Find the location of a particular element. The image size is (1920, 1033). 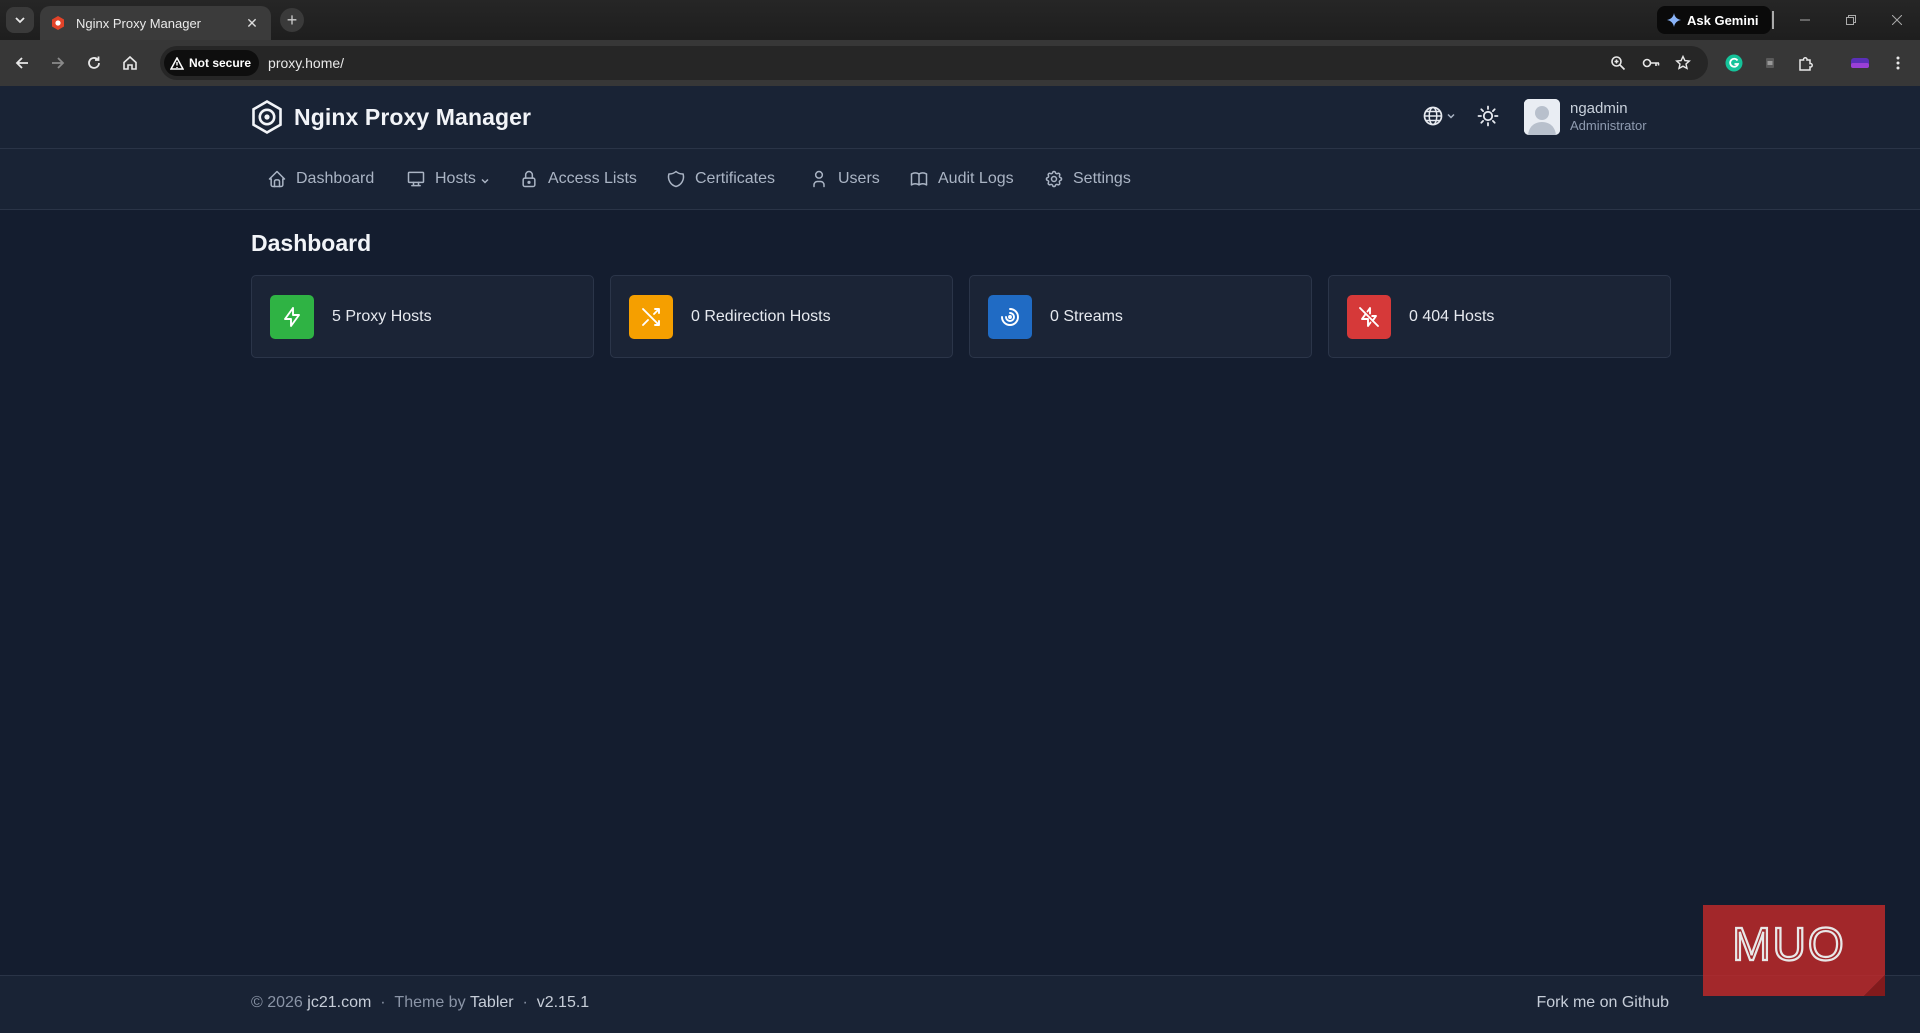

minimize-icon is located at coordinates (1805, 20).